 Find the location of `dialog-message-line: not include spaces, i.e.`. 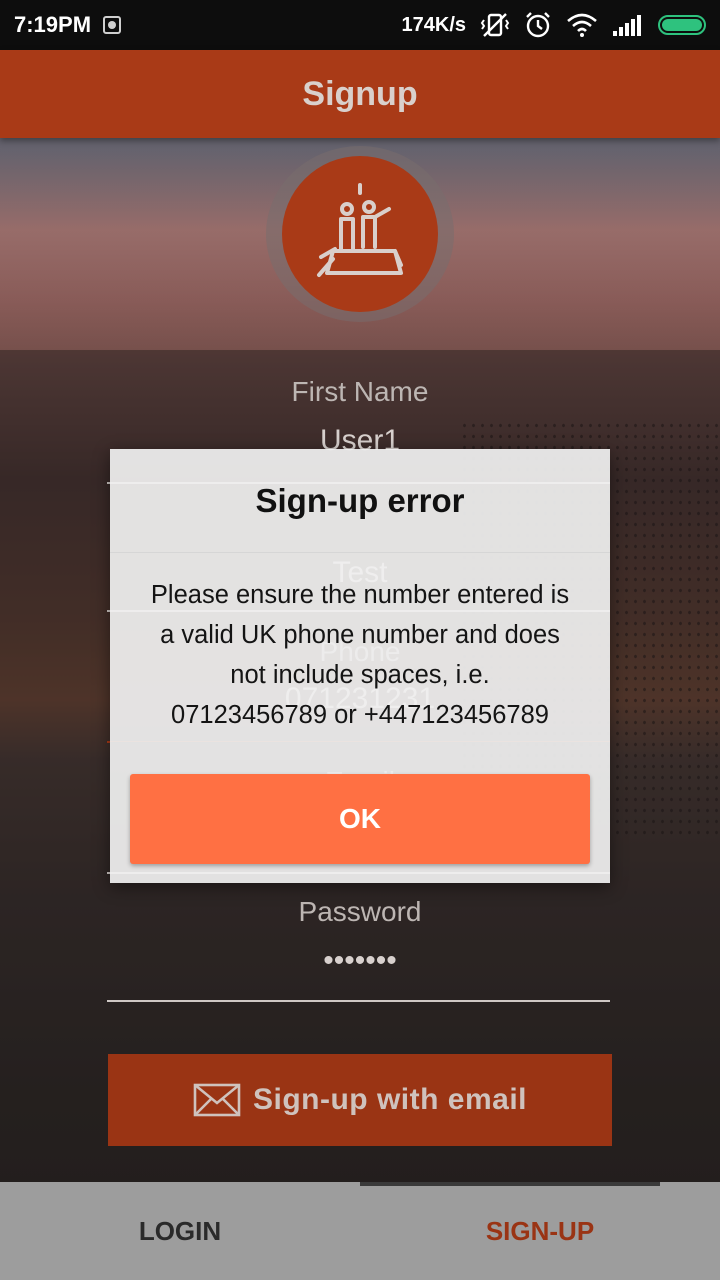

dialog-message-line: not include spaces, i.e. is located at coordinates (360, 675).